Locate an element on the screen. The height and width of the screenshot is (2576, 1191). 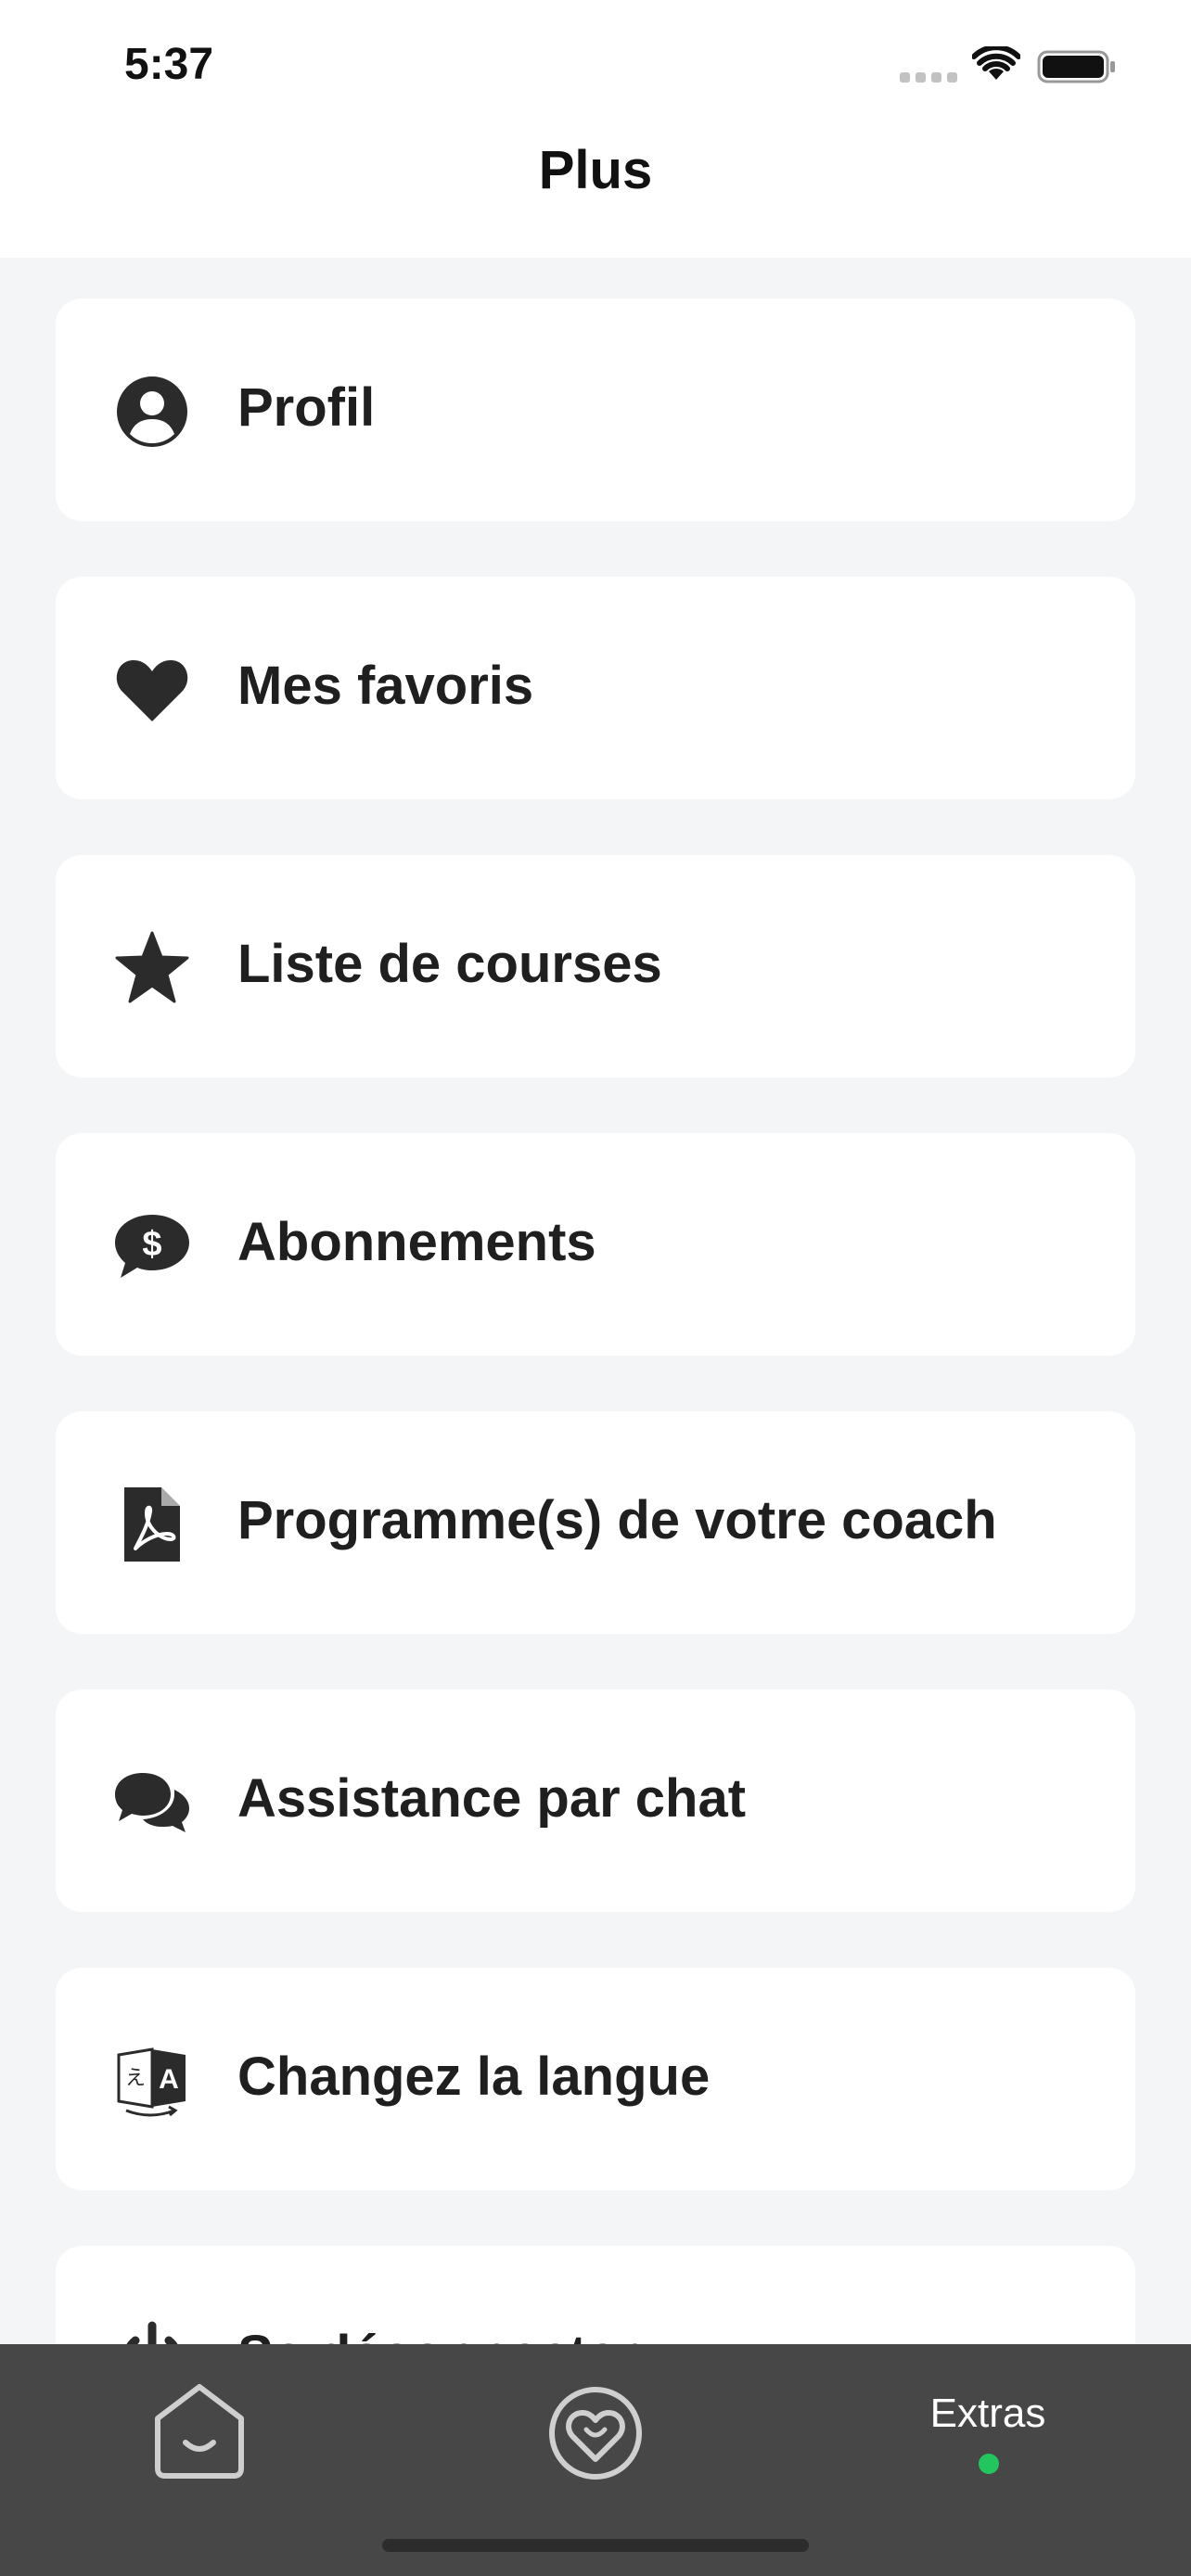
status-time: 5:37 is located at coordinates (169, 64).